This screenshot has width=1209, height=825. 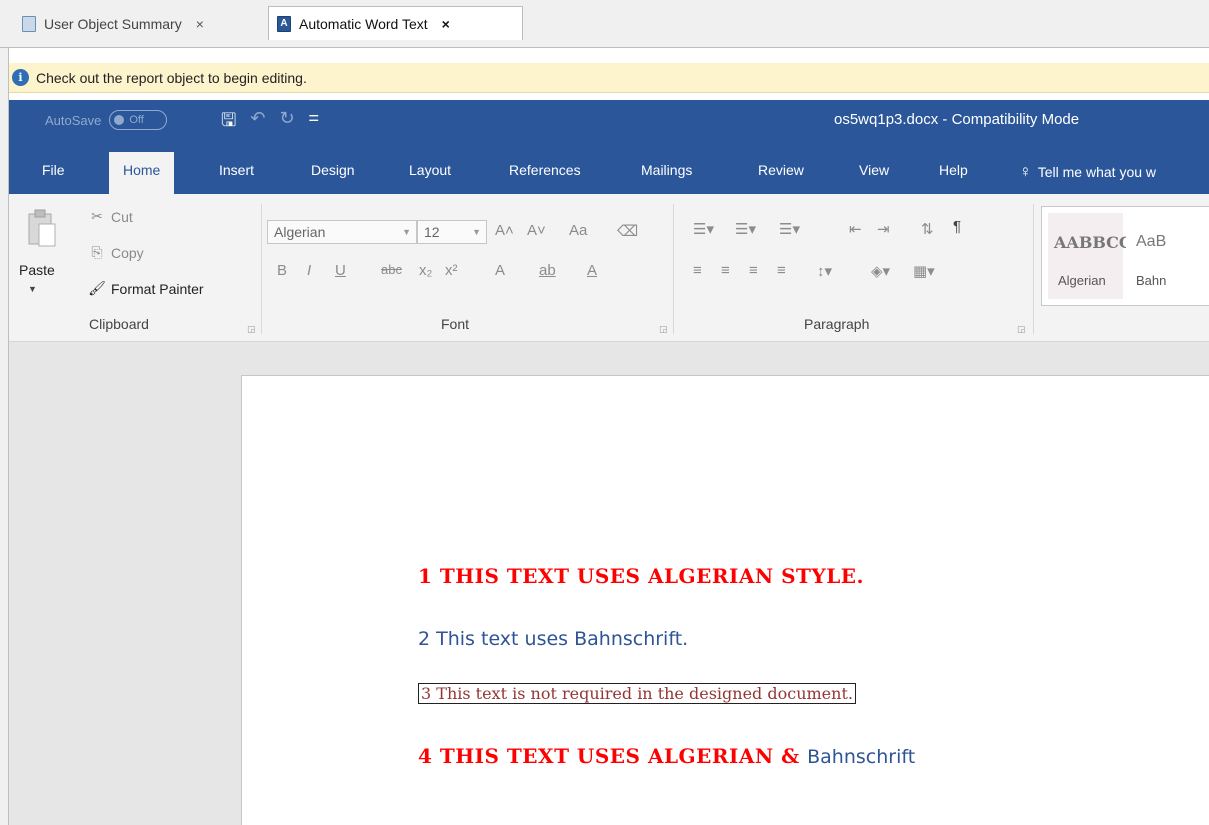 I want to click on grow-font-icon: A˄, so click(x=504, y=230).